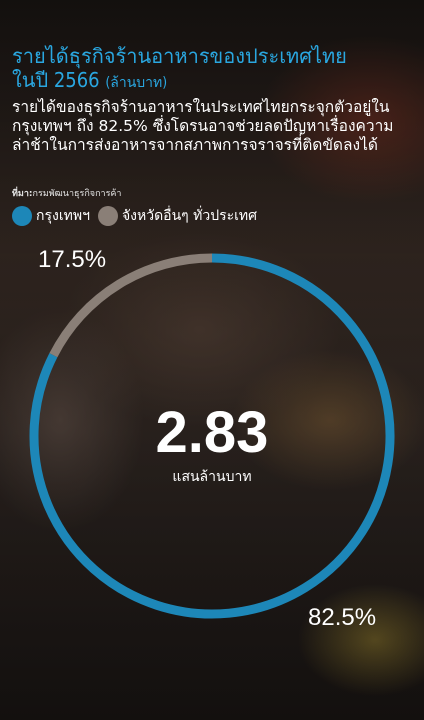 The width and height of the screenshot is (424, 720). What do you see at coordinates (342, 617) in the screenshot?
I see `data-label-bangkok: 82.5%` at bounding box center [342, 617].